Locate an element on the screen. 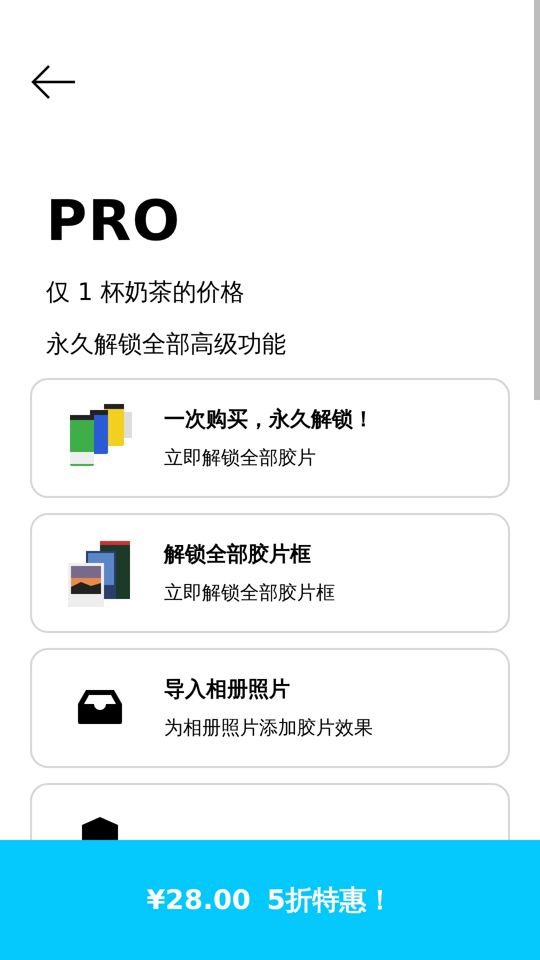  feature-description: 立即解锁全部胶片框 is located at coordinates (249, 593).